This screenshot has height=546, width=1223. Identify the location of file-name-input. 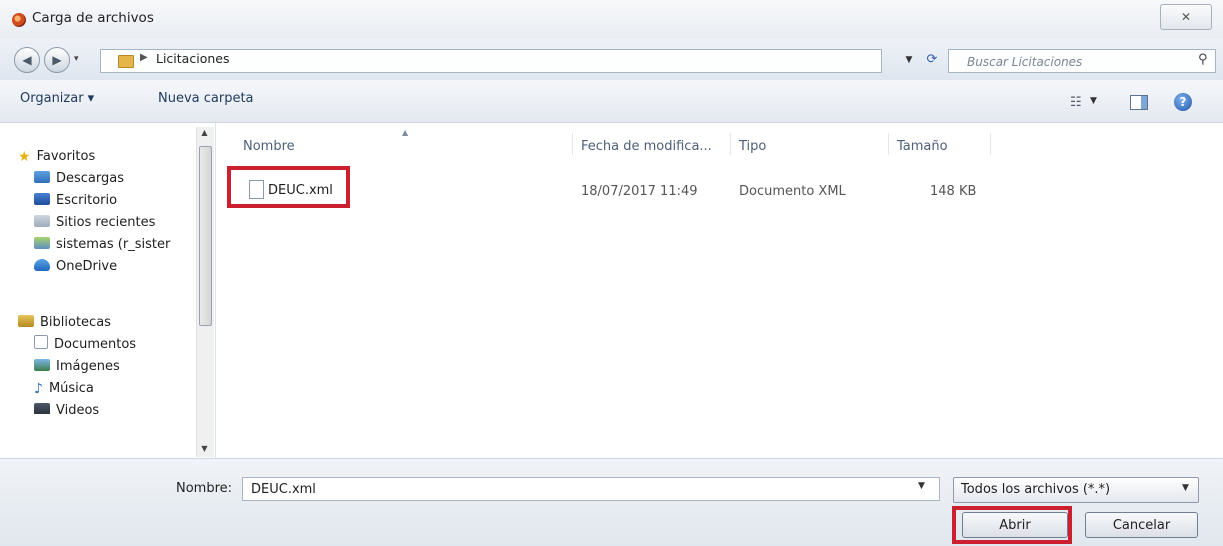
(591, 489).